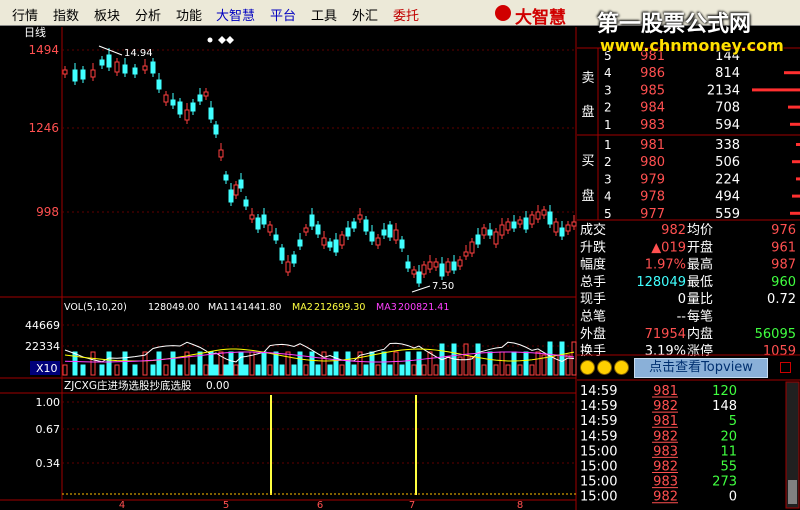  Describe the element at coordinates (593, 230) in the screenshot. I see `stat-label-a-0: 成交` at that location.